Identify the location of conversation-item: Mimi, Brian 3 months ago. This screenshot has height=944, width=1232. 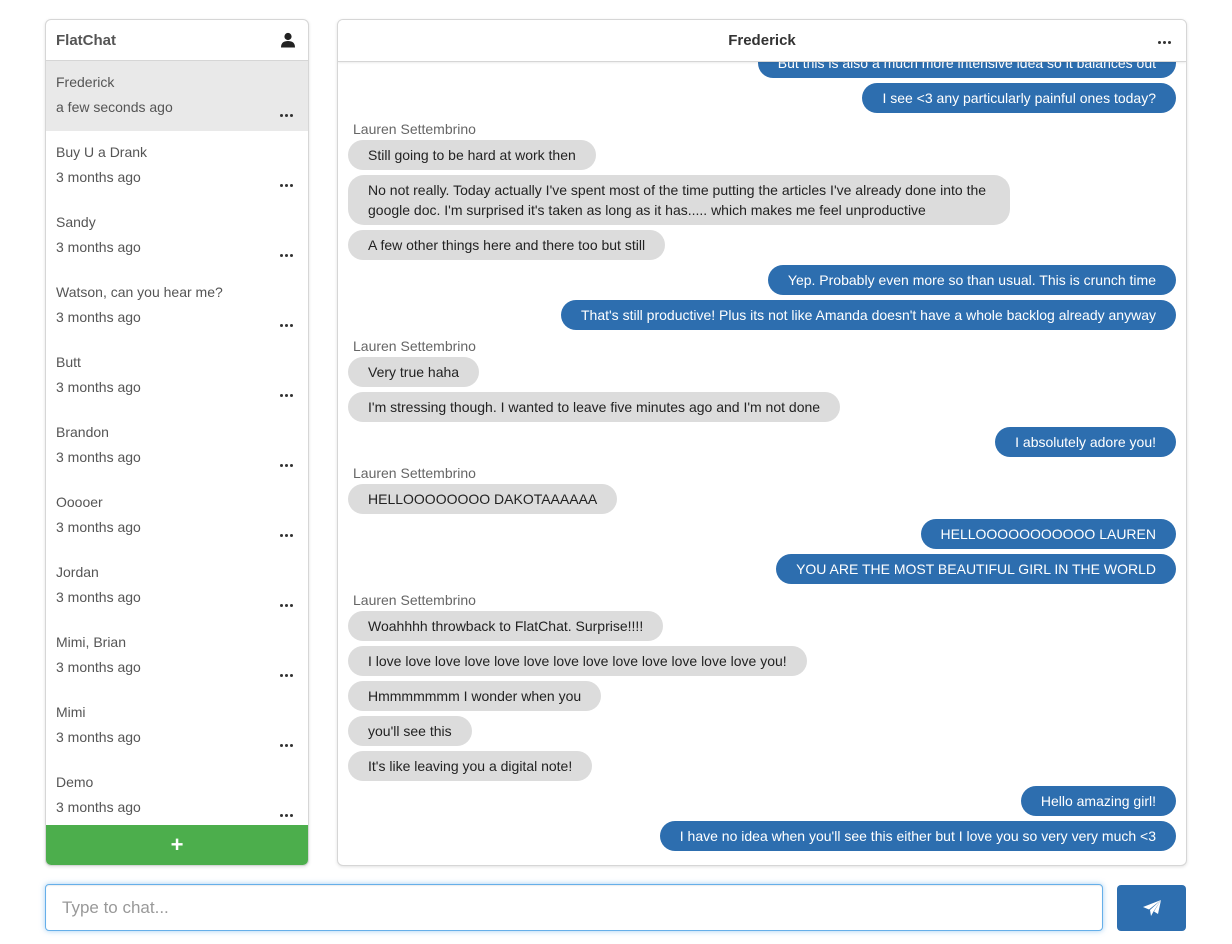
(177, 656).